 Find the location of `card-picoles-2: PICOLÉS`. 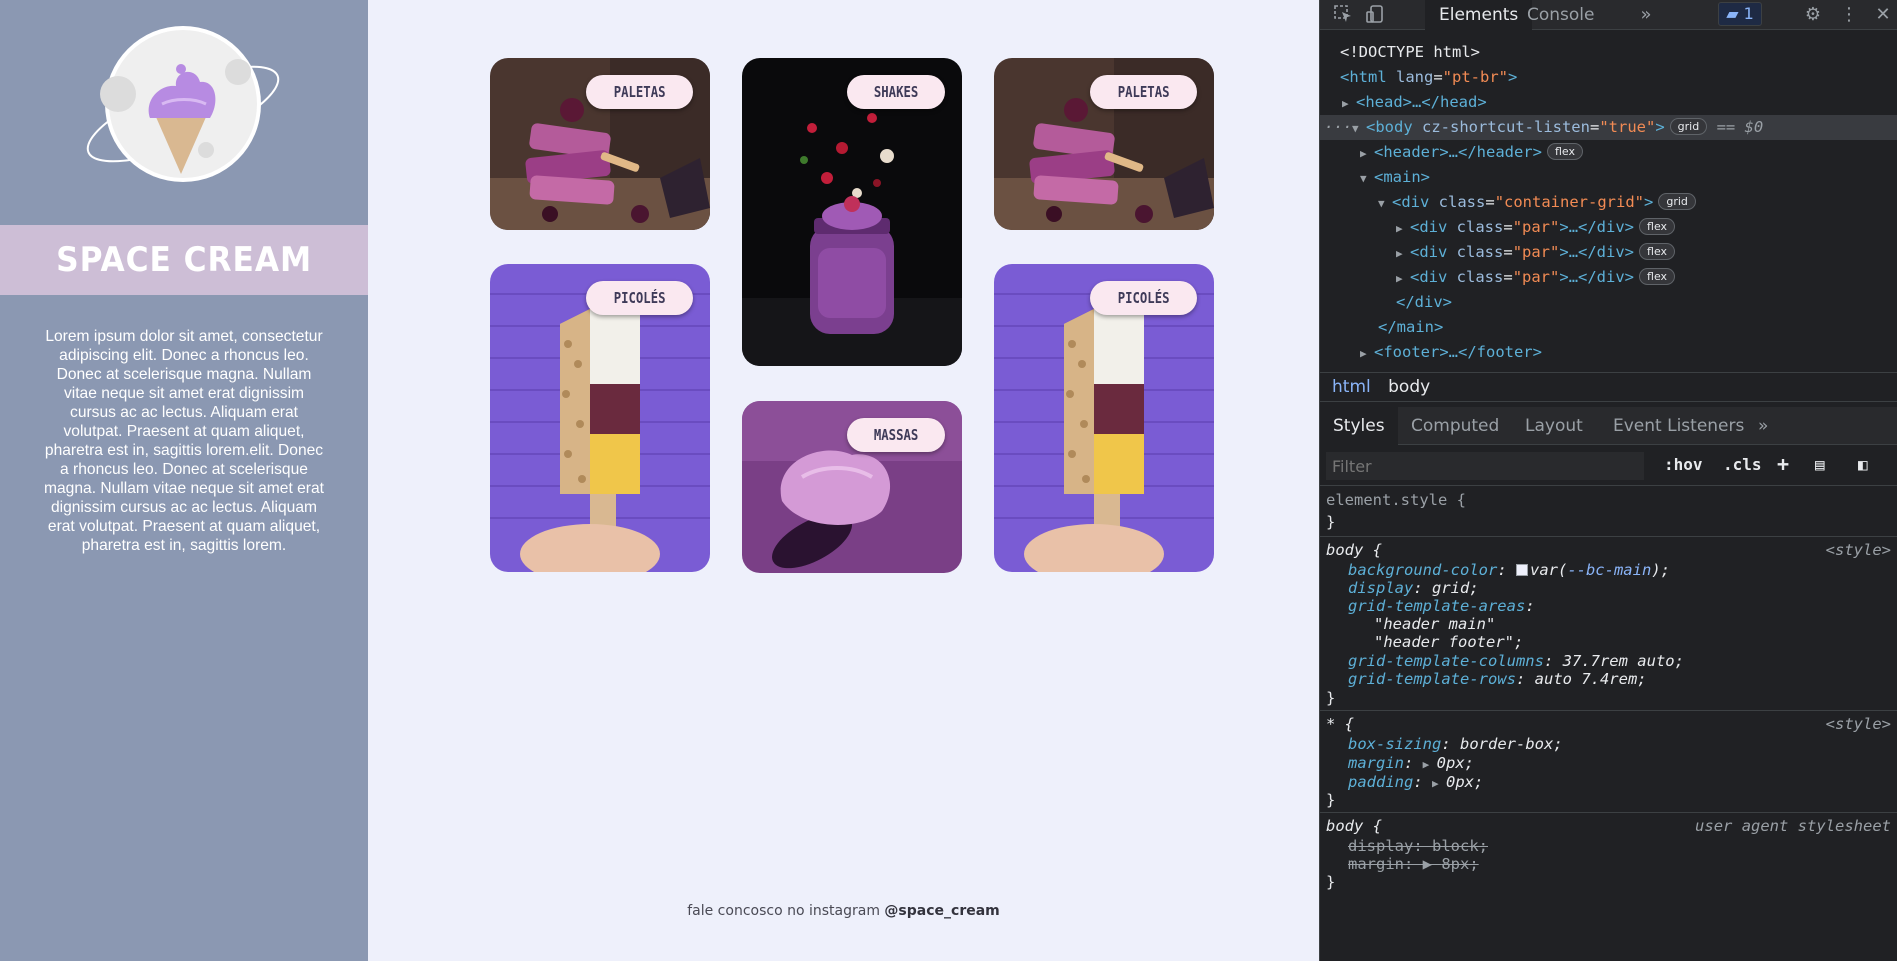

card-picoles-2: PICOLÉS is located at coordinates (1104, 418).